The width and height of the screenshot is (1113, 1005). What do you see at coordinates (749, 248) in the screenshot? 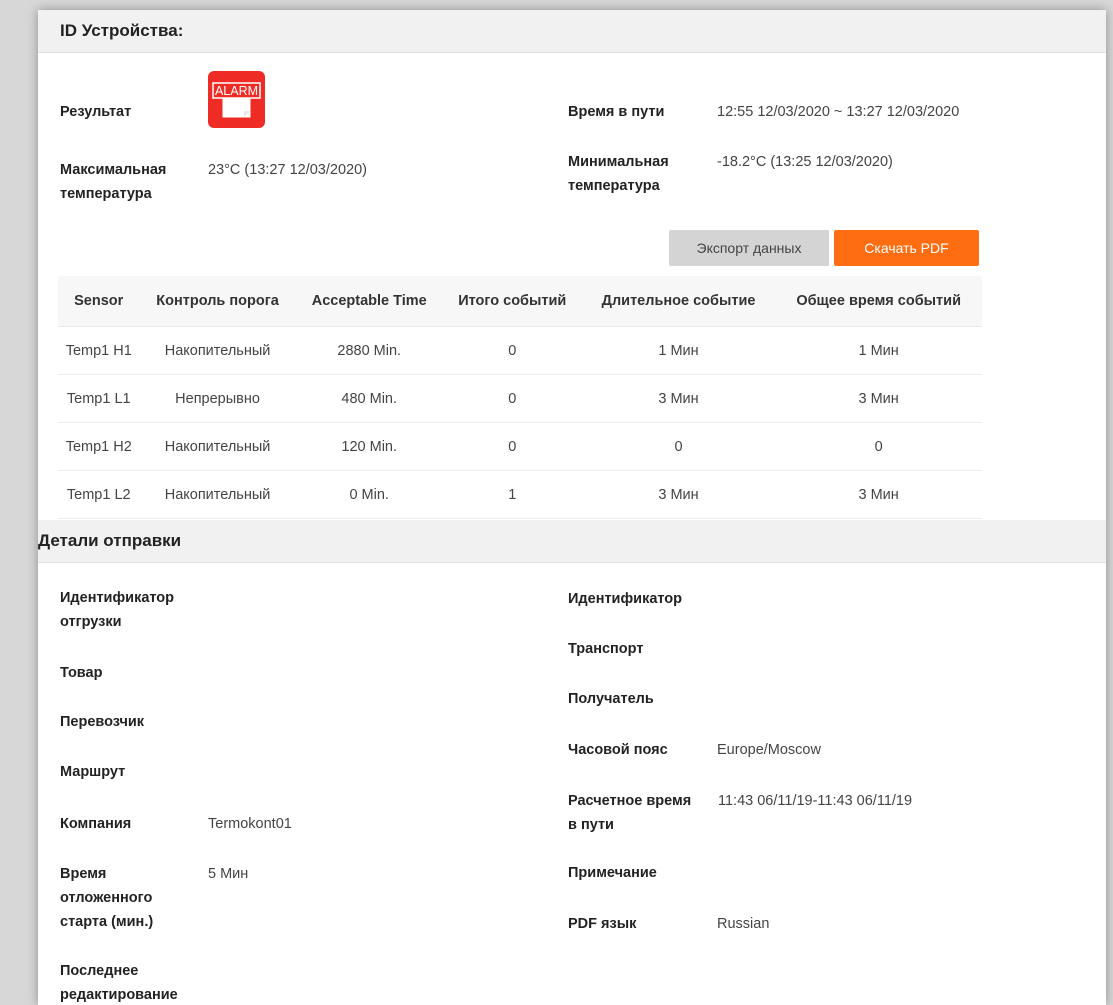
I see `export-data-button: Экспорт данных` at bounding box center [749, 248].